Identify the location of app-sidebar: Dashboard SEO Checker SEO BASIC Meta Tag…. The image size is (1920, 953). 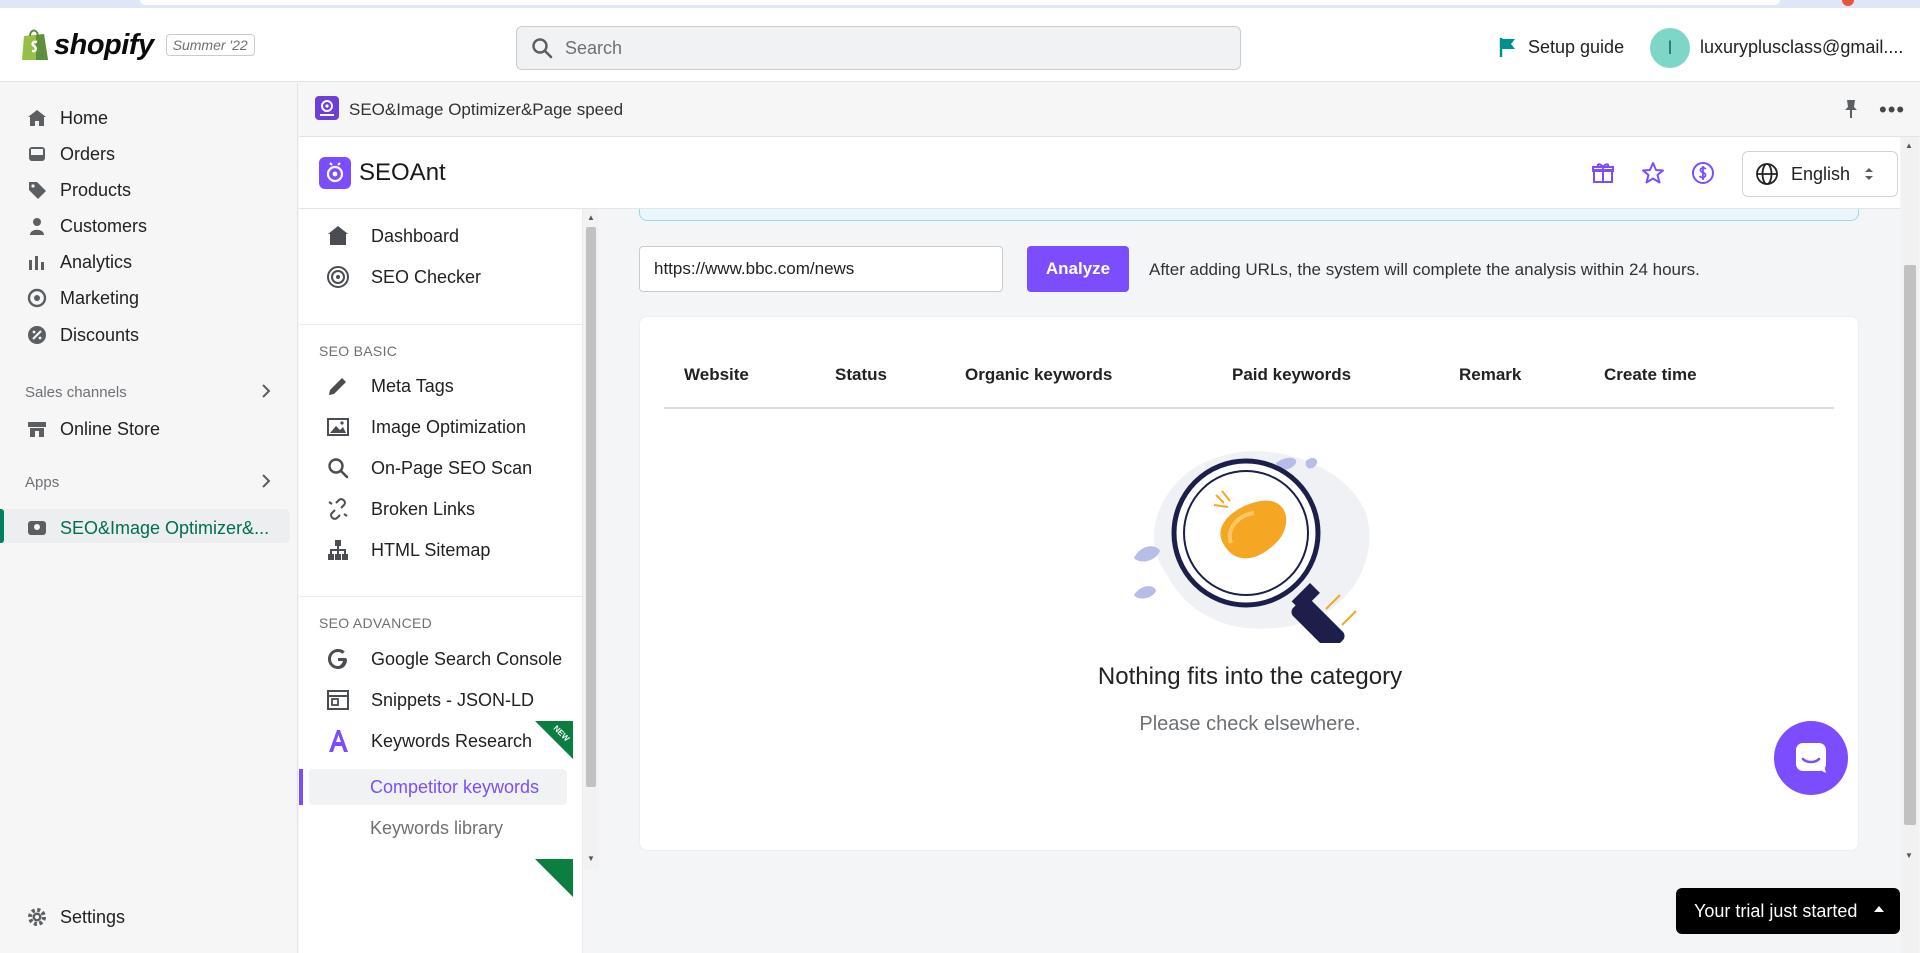
(441, 581).